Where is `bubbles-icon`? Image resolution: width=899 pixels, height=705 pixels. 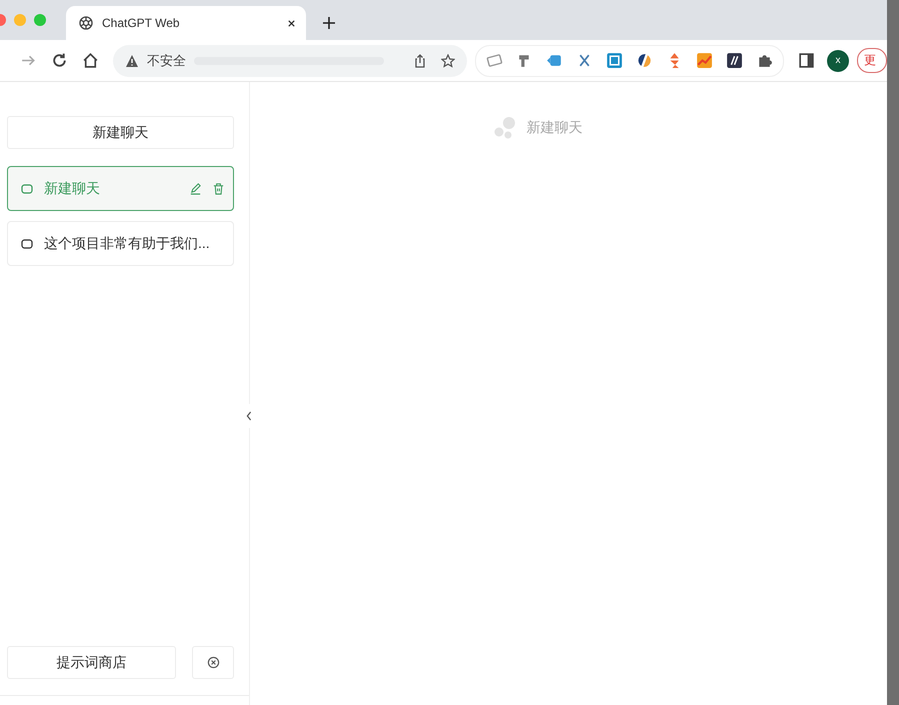
bubbles-icon is located at coordinates (504, 128).